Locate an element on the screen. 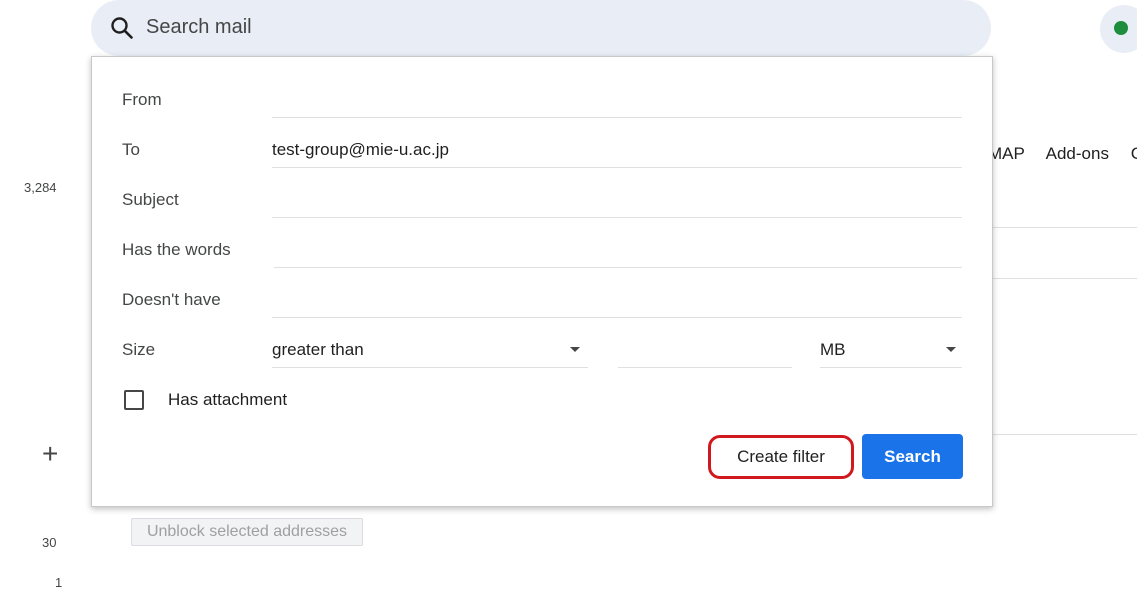 This screenshot has width=1137, height=592. to-label: To is located at coordinates (131, 149).